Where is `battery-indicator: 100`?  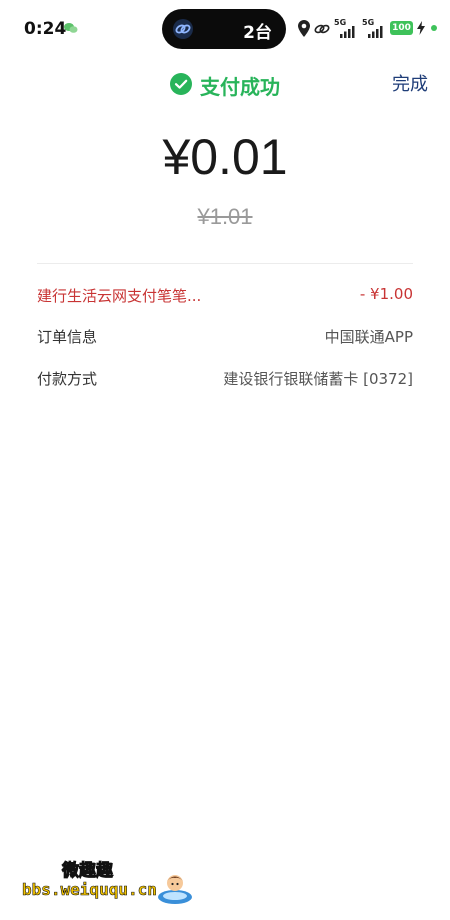
battery-indicator: 100 is located at coordinates (401, 28).